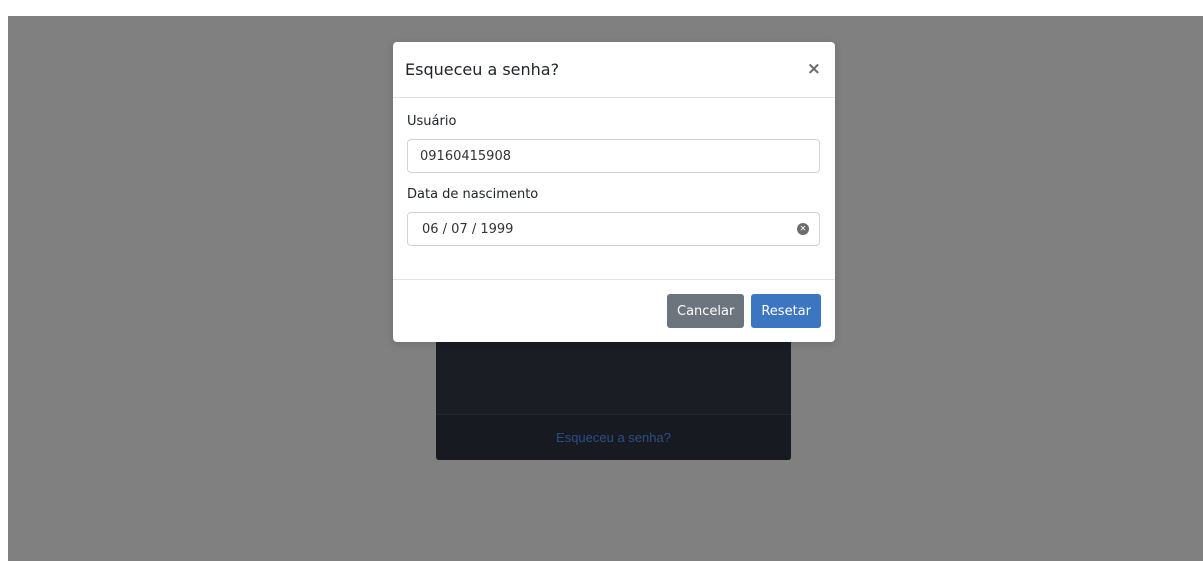 The width and height of the screenshot is (1203, 561). What do you see at coordinates (786, 311) in the screenshot?
I see `reset-button: Resetar` at bounding box center [786, 311].